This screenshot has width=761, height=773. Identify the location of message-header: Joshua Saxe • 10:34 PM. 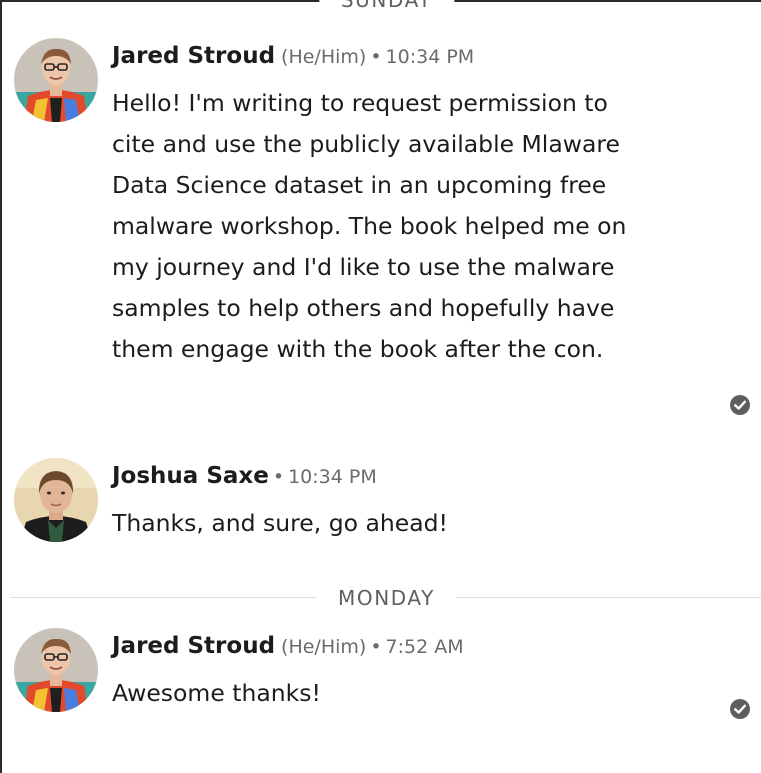
(435, 476).